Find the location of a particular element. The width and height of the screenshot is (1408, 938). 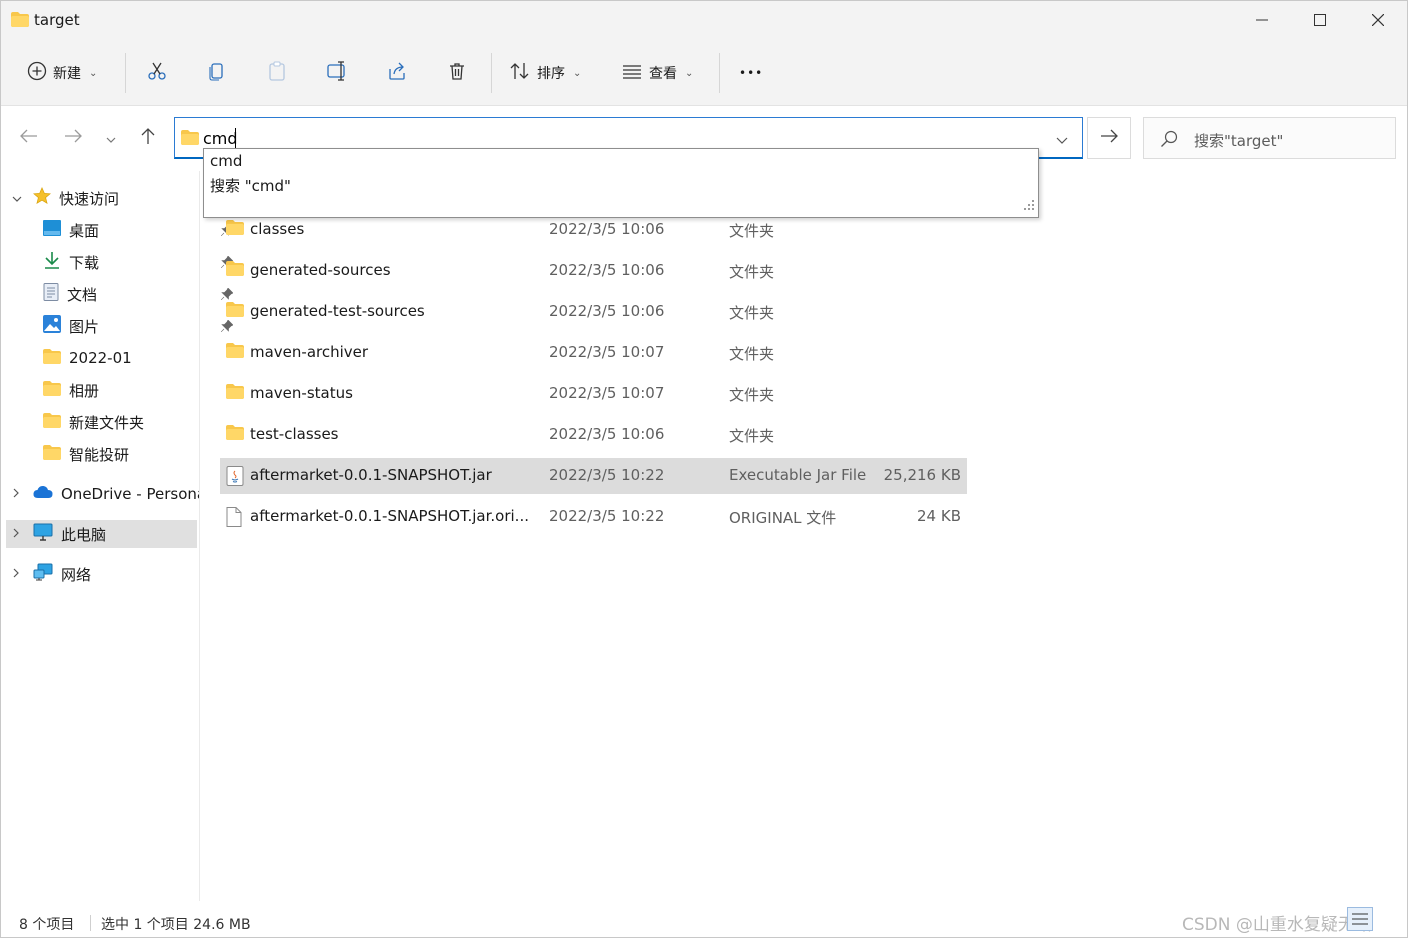

scissors-icon is located at coordinates (157, 73).